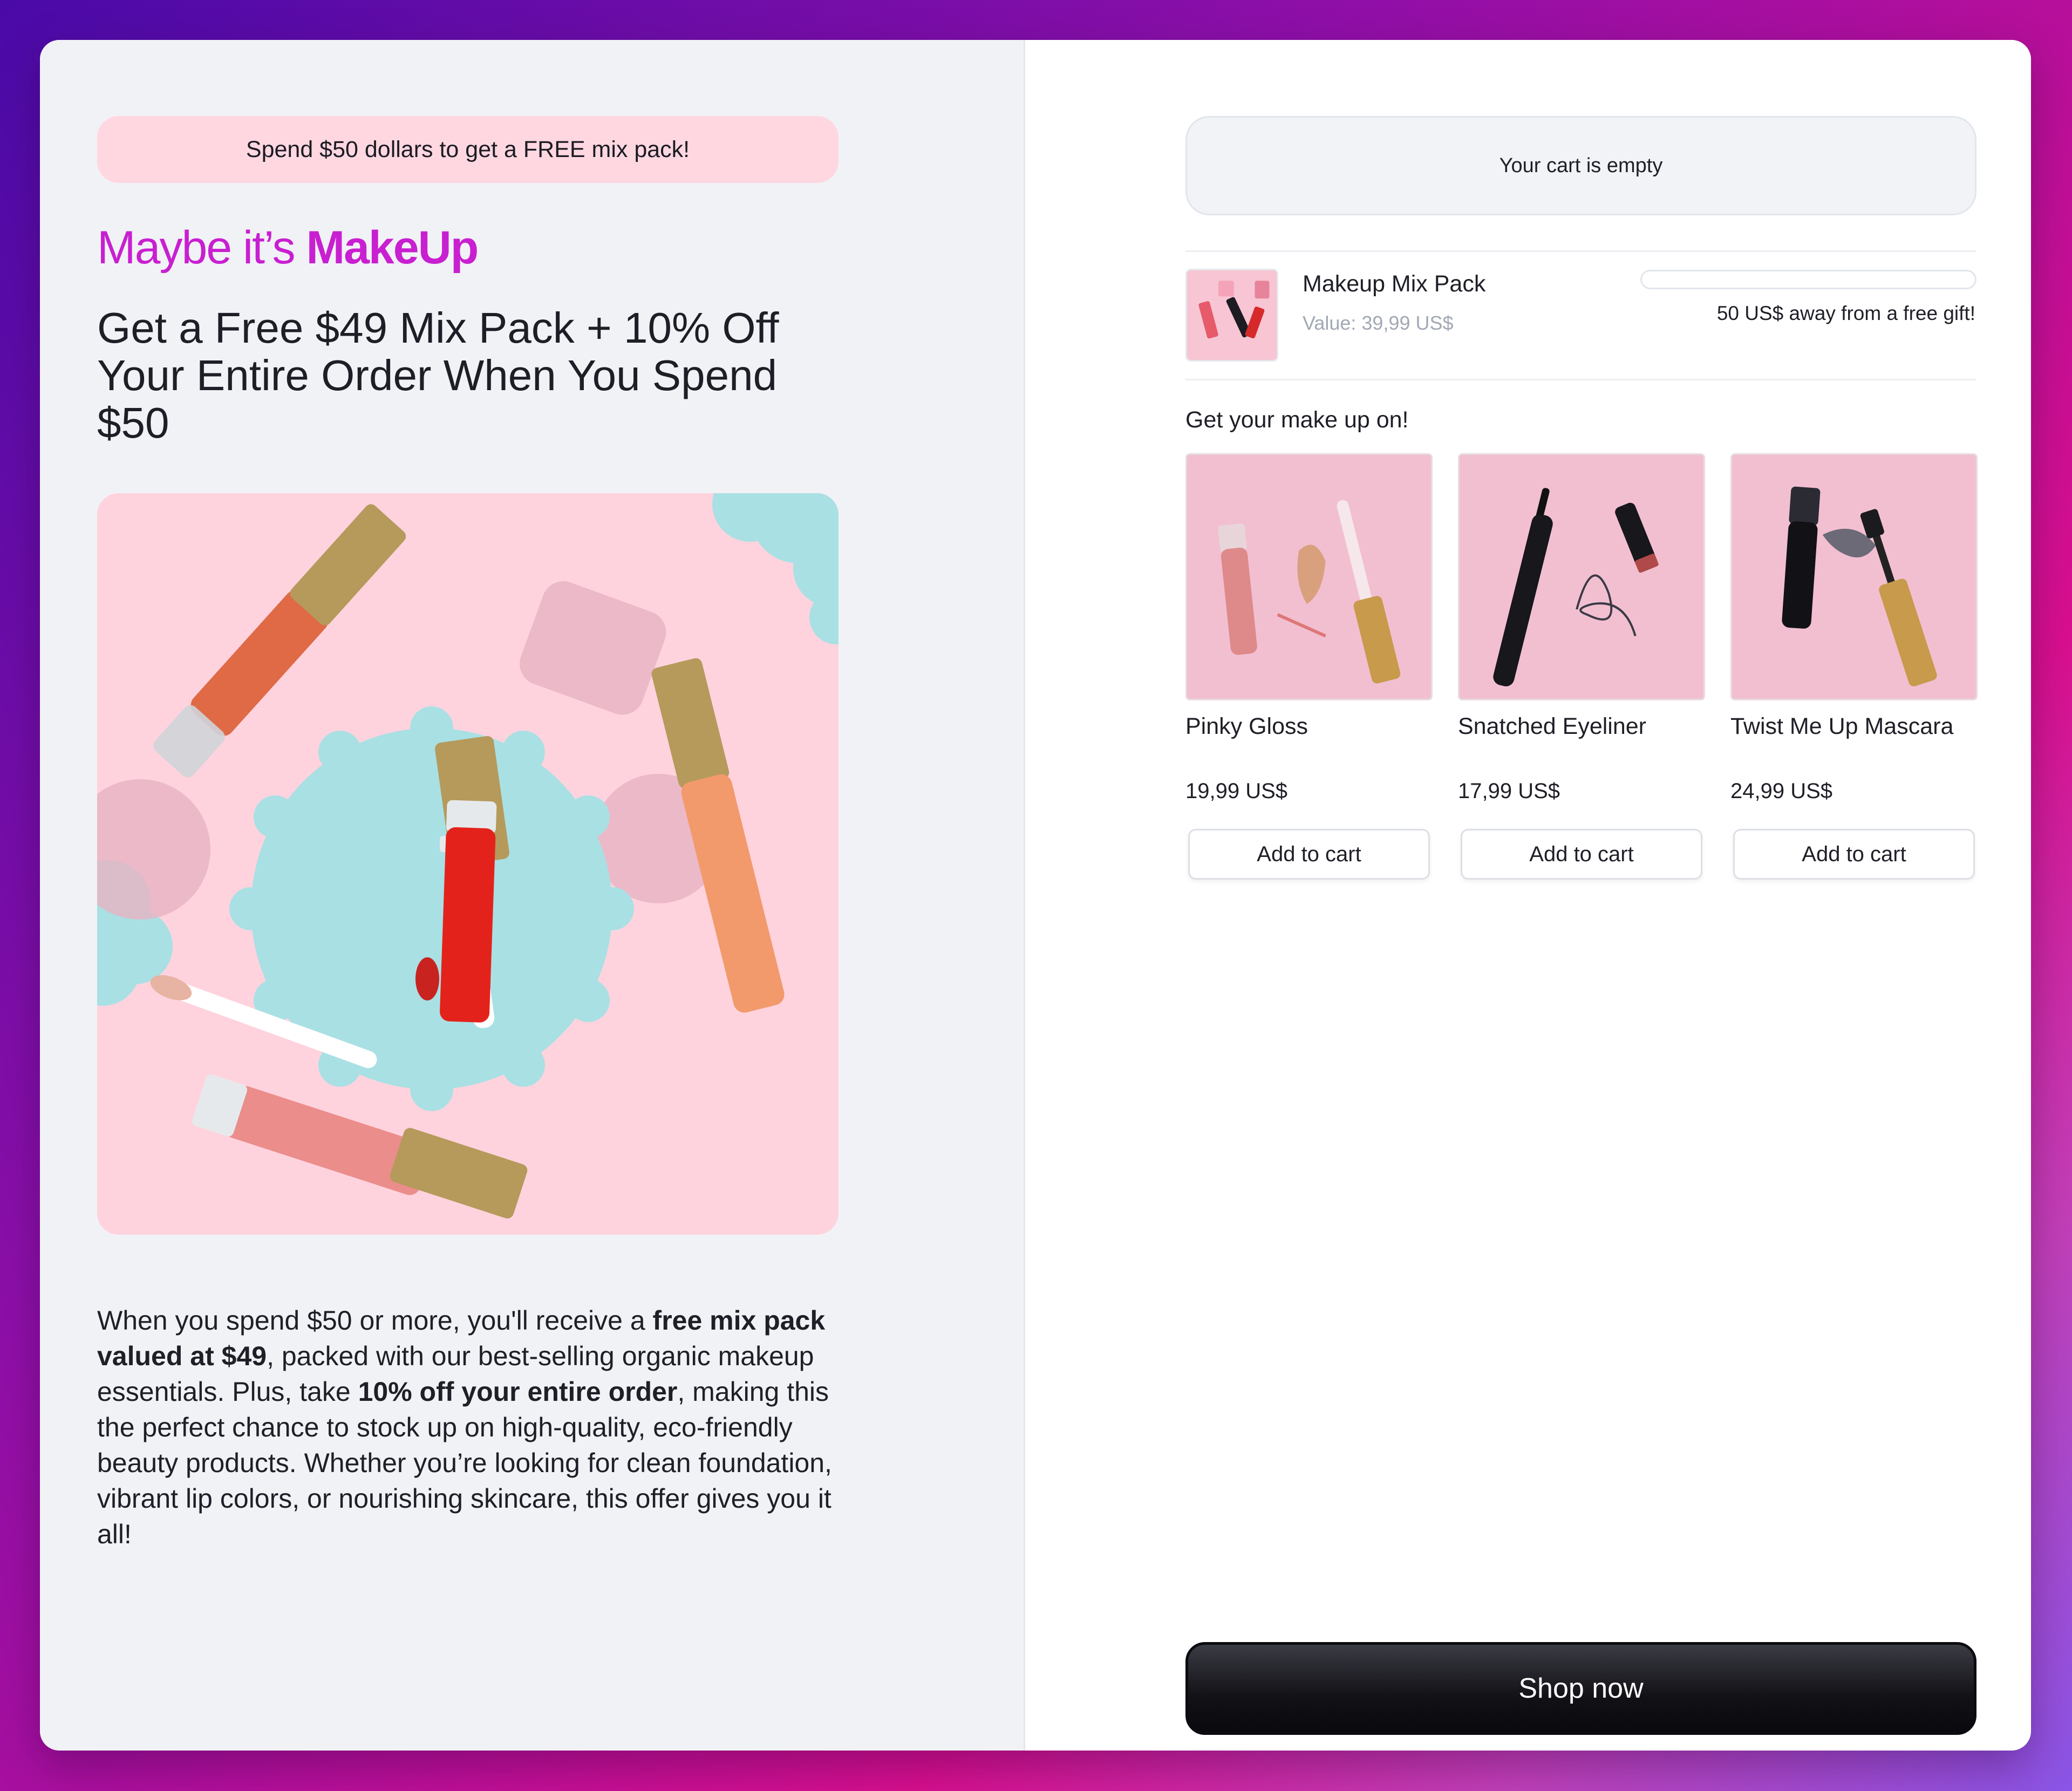  Describe the element at coordinates (1236, 791) in the screenshot. I see `product-price: 19,99 US$` at that location.